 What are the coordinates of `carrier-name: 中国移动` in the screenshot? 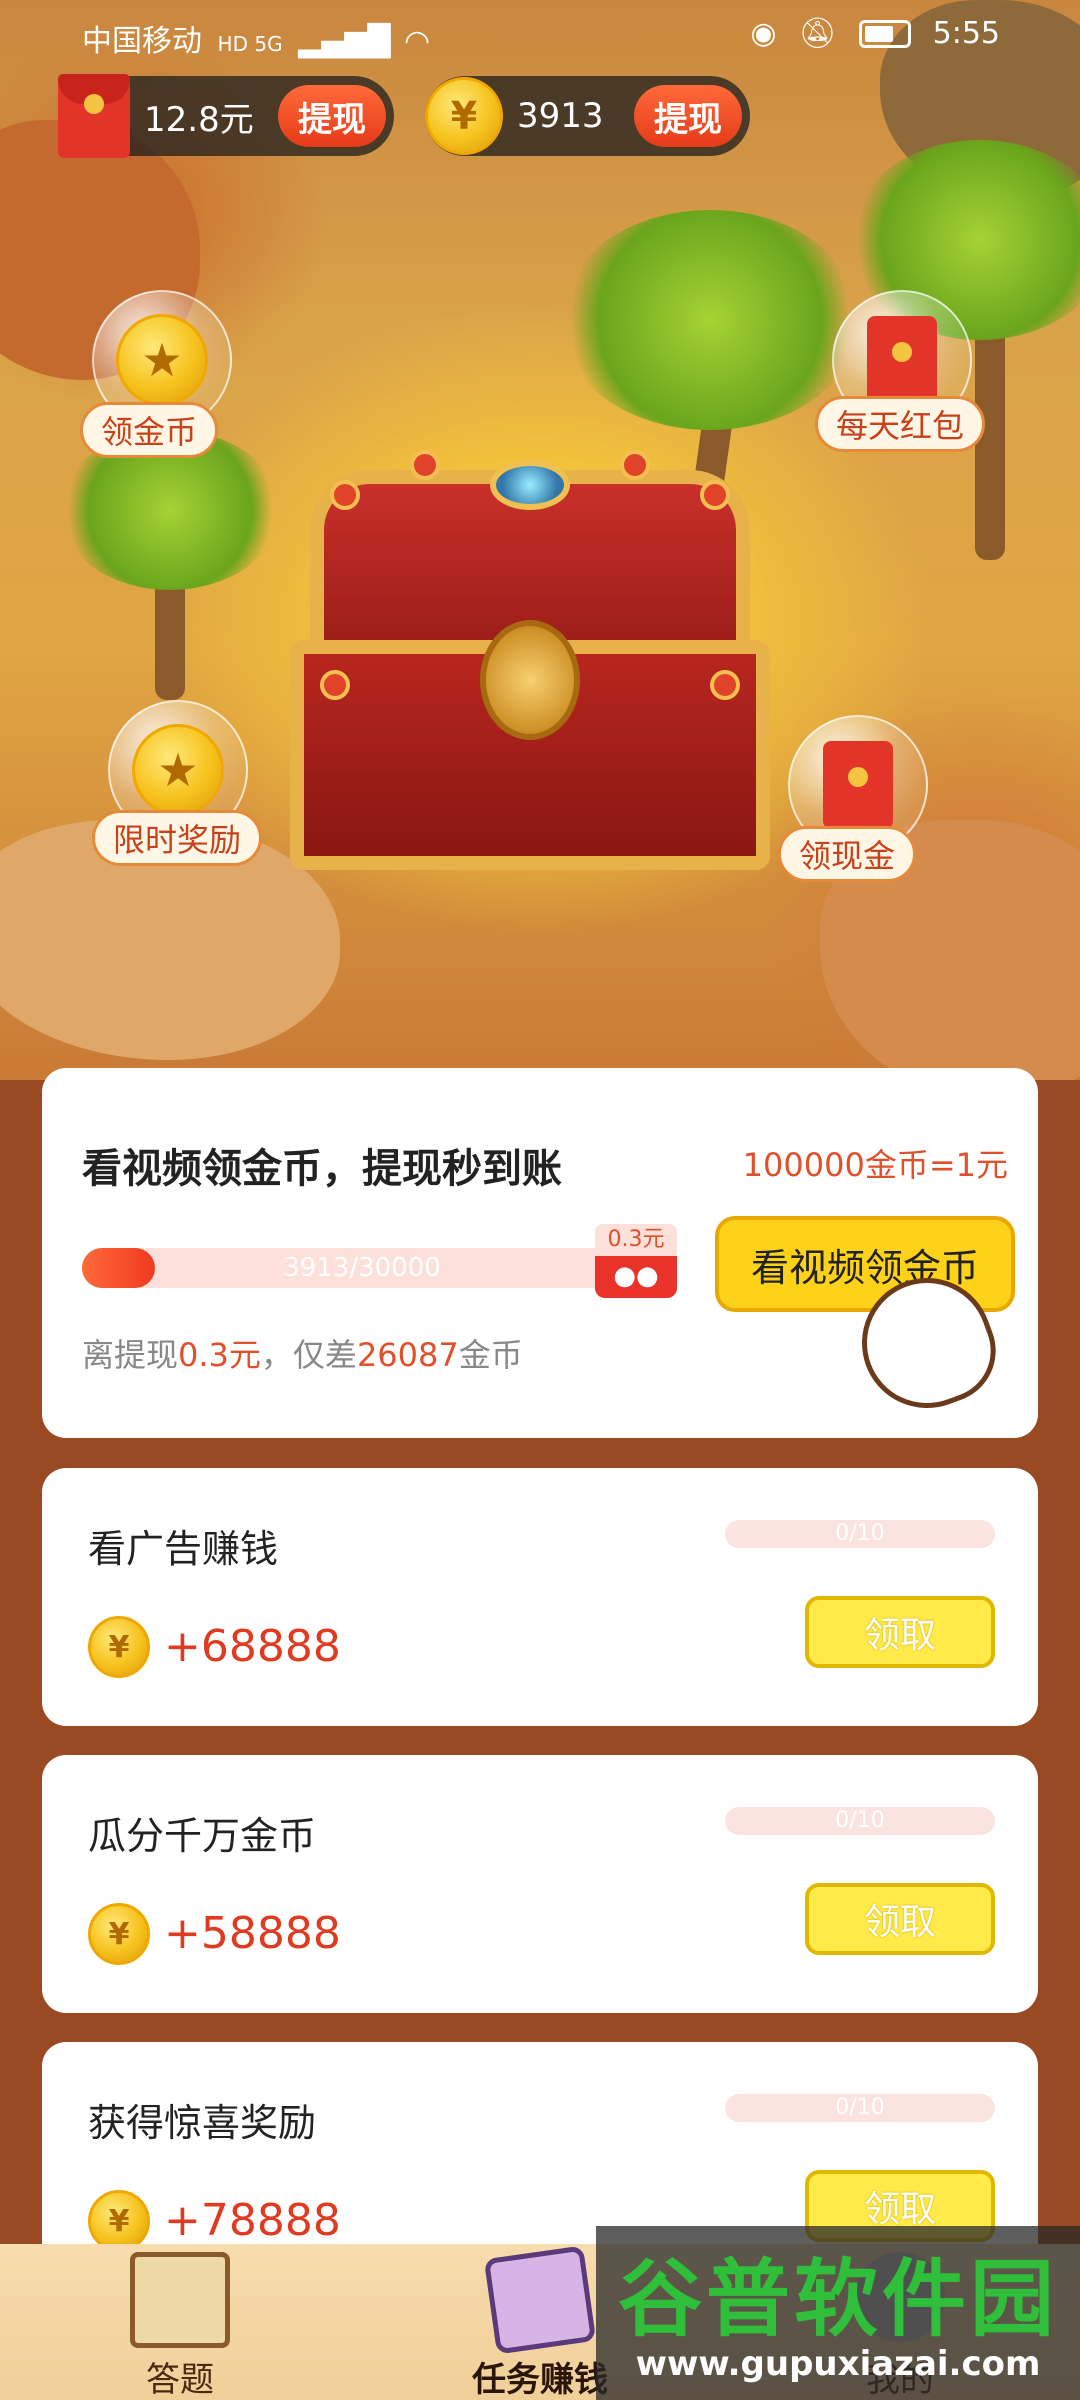 It's located at (142, 41).